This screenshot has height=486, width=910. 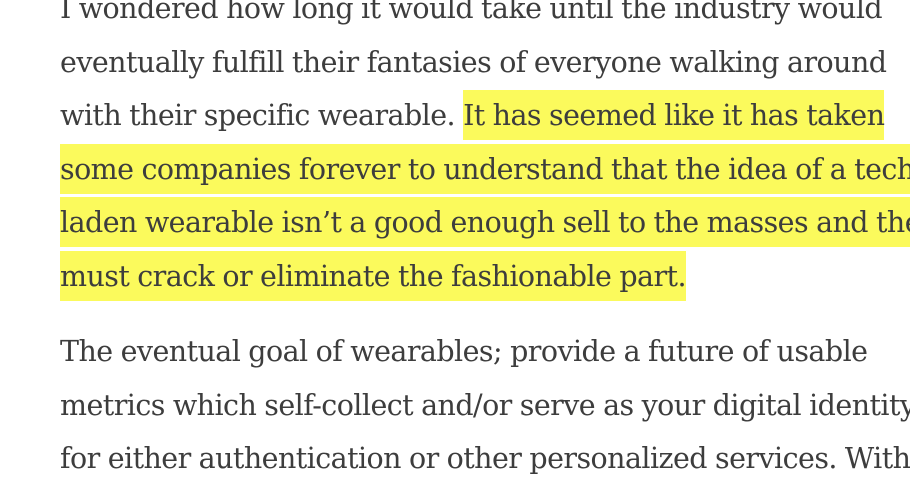 What do you see at coordinates (262, 115) in the screenshot?
I see `plain-text: with their specific wearable.` at bounding box center [262, 115].